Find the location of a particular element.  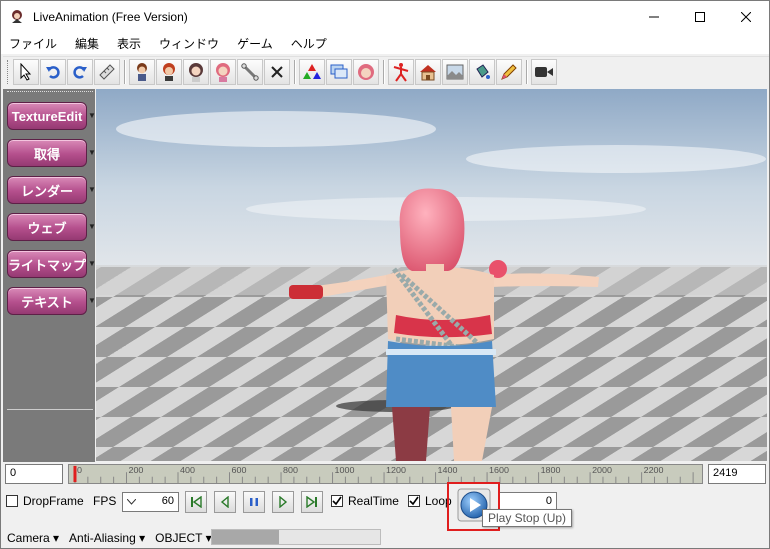

cursor-icon is located at coordinates (26, 71).